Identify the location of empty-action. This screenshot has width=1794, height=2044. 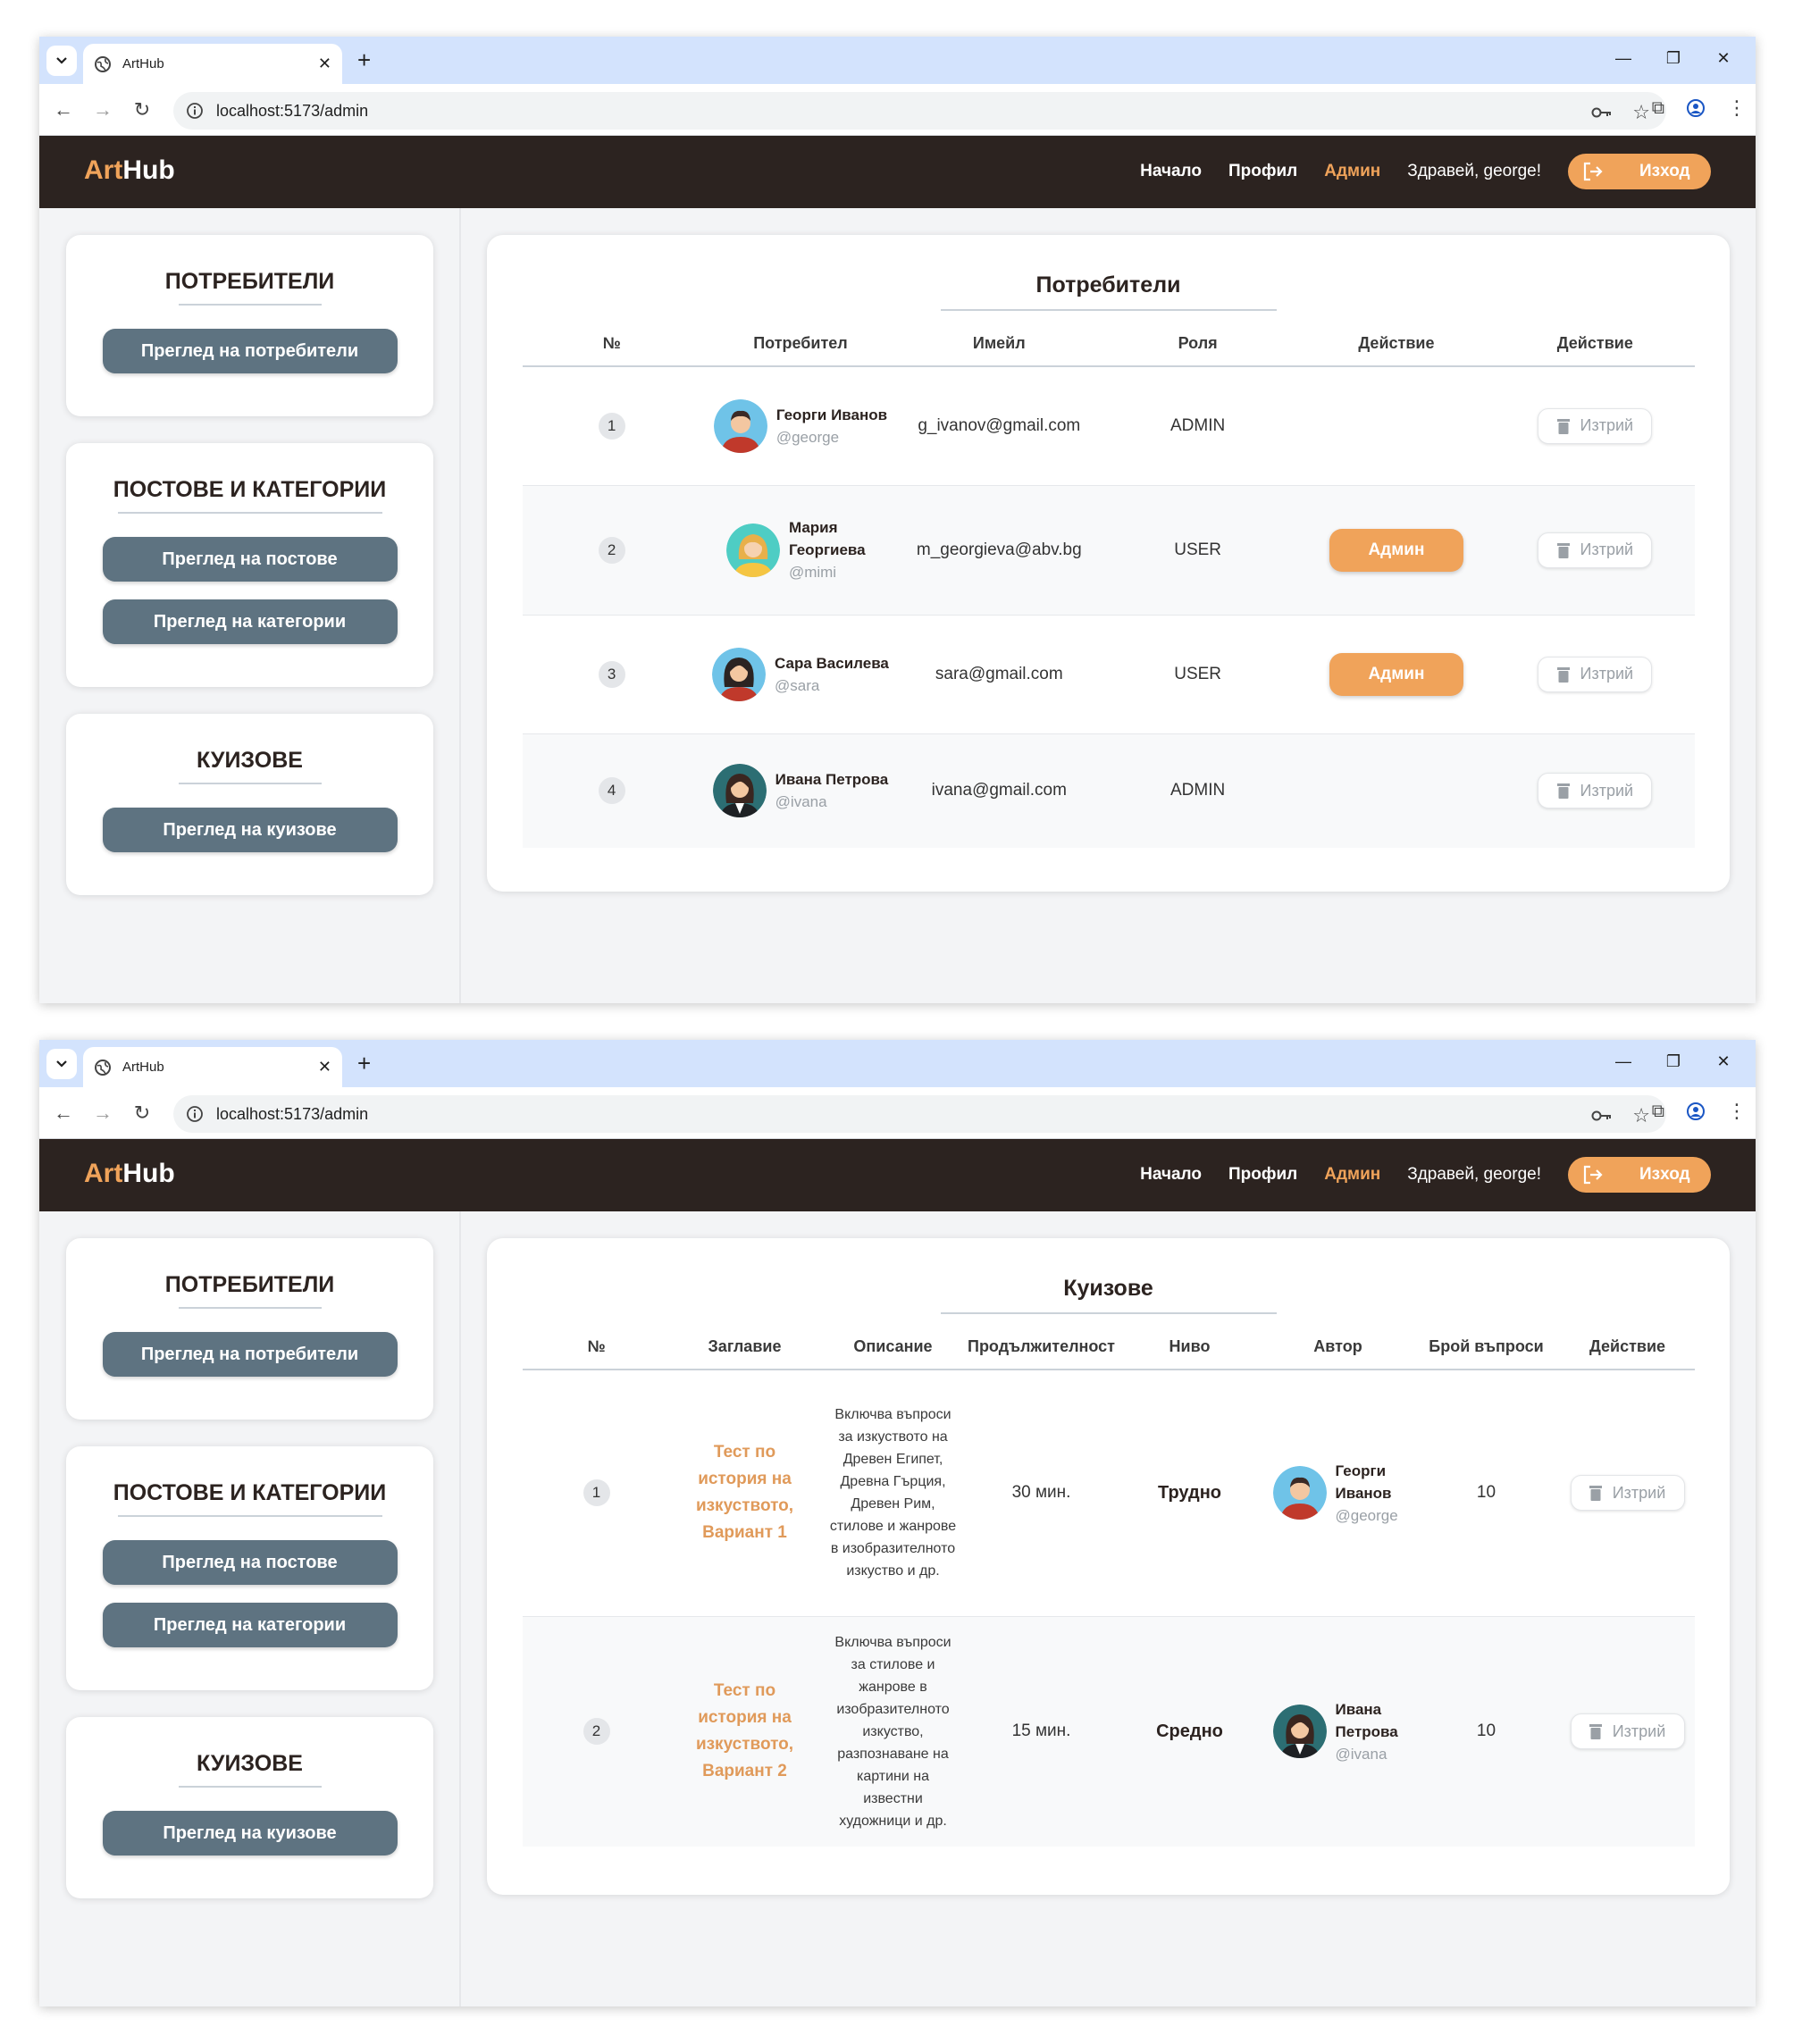
(1396, 425).